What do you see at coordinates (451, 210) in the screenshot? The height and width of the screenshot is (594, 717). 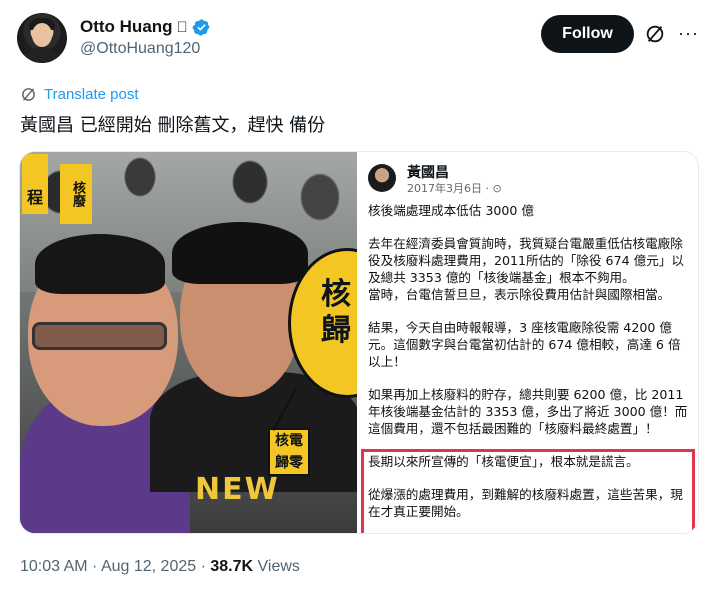 I see `fb-paragraph: 核後端處理成本低估 3000 億` at bounding box center [451, 210].